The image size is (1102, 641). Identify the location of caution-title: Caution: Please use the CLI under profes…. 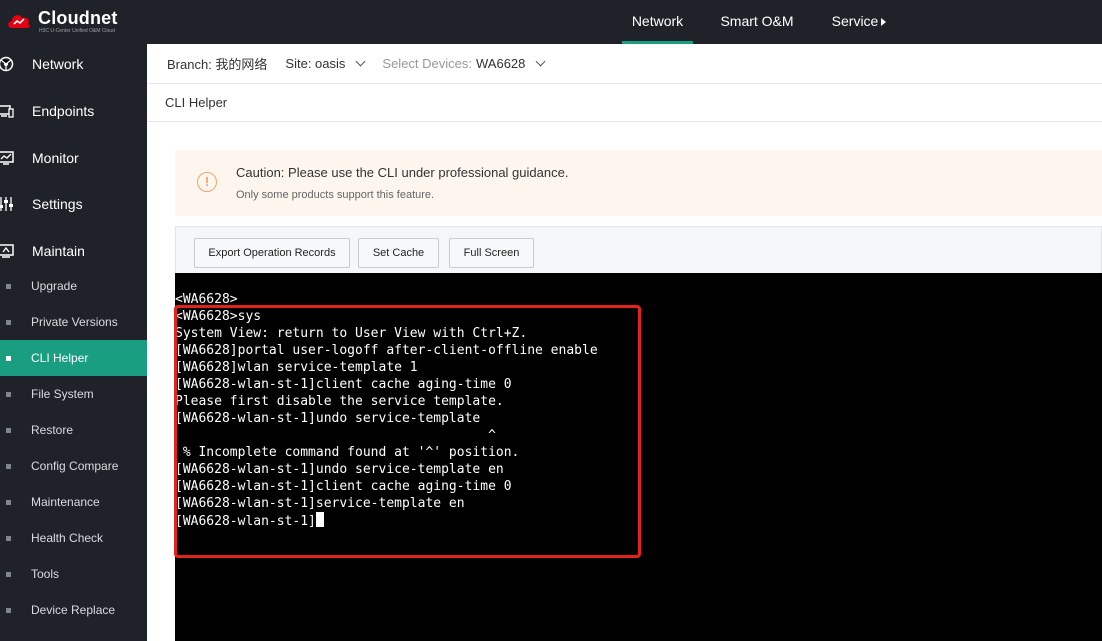
(402, 172).